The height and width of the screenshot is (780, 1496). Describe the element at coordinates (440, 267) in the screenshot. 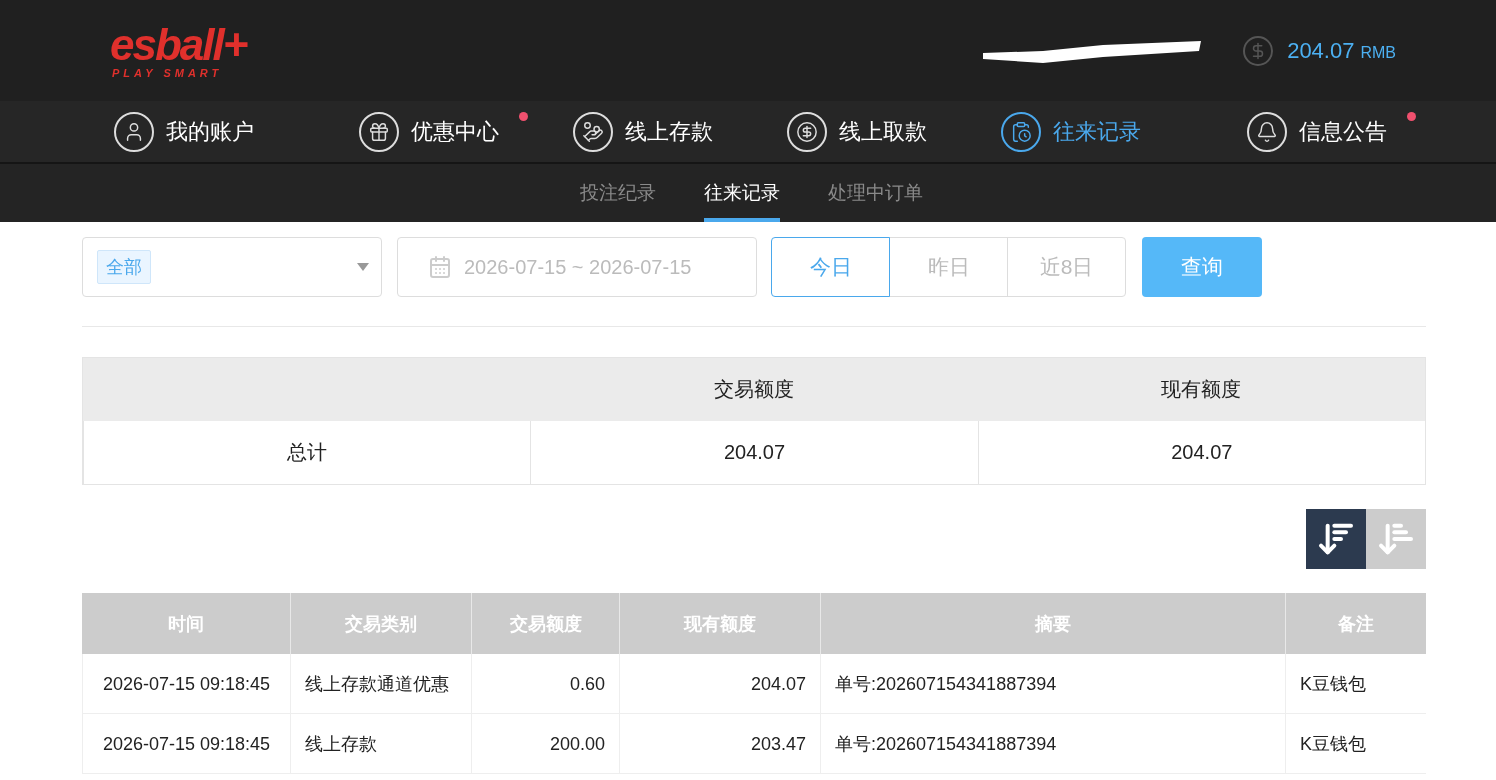

I see `calendar-icon` at that location.